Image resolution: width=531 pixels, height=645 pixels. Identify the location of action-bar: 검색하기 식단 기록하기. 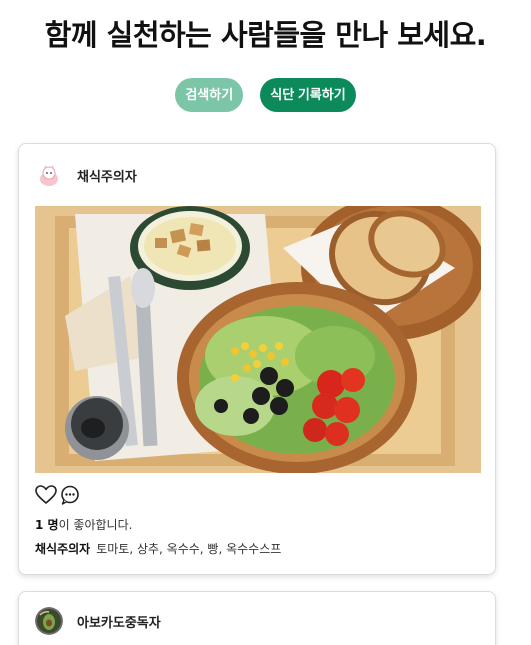
(265, 95).